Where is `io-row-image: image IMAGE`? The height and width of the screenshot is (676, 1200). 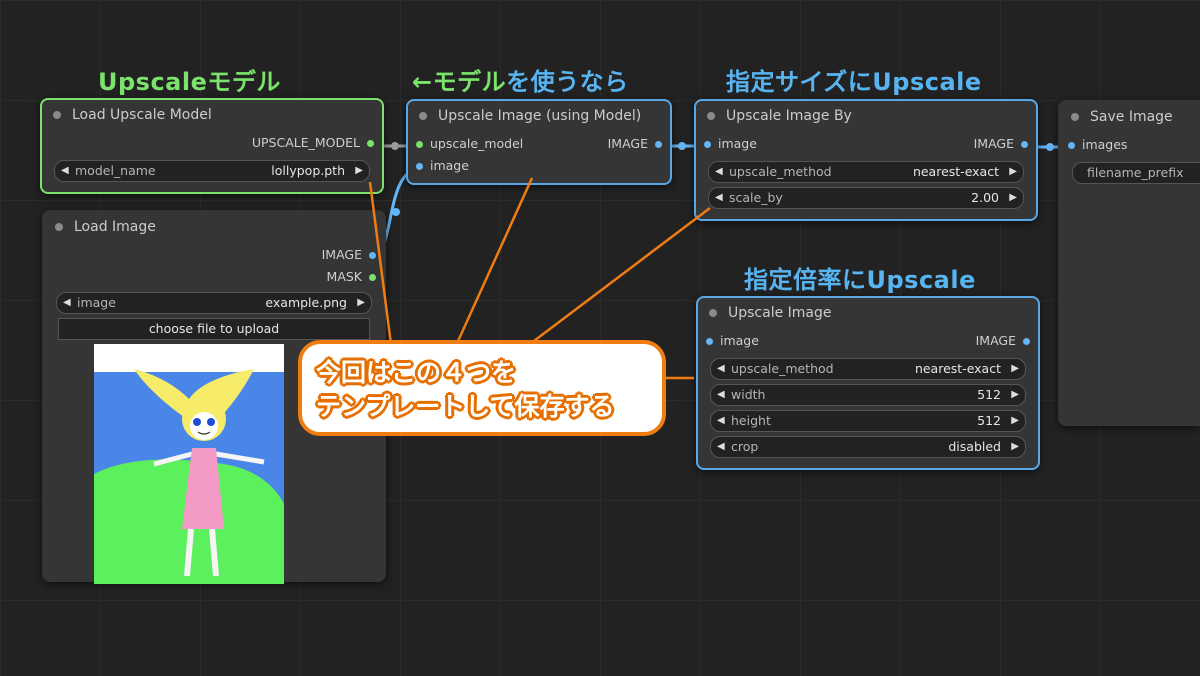
io-row-image: image IMAGE is located at coordinates (868, 341).